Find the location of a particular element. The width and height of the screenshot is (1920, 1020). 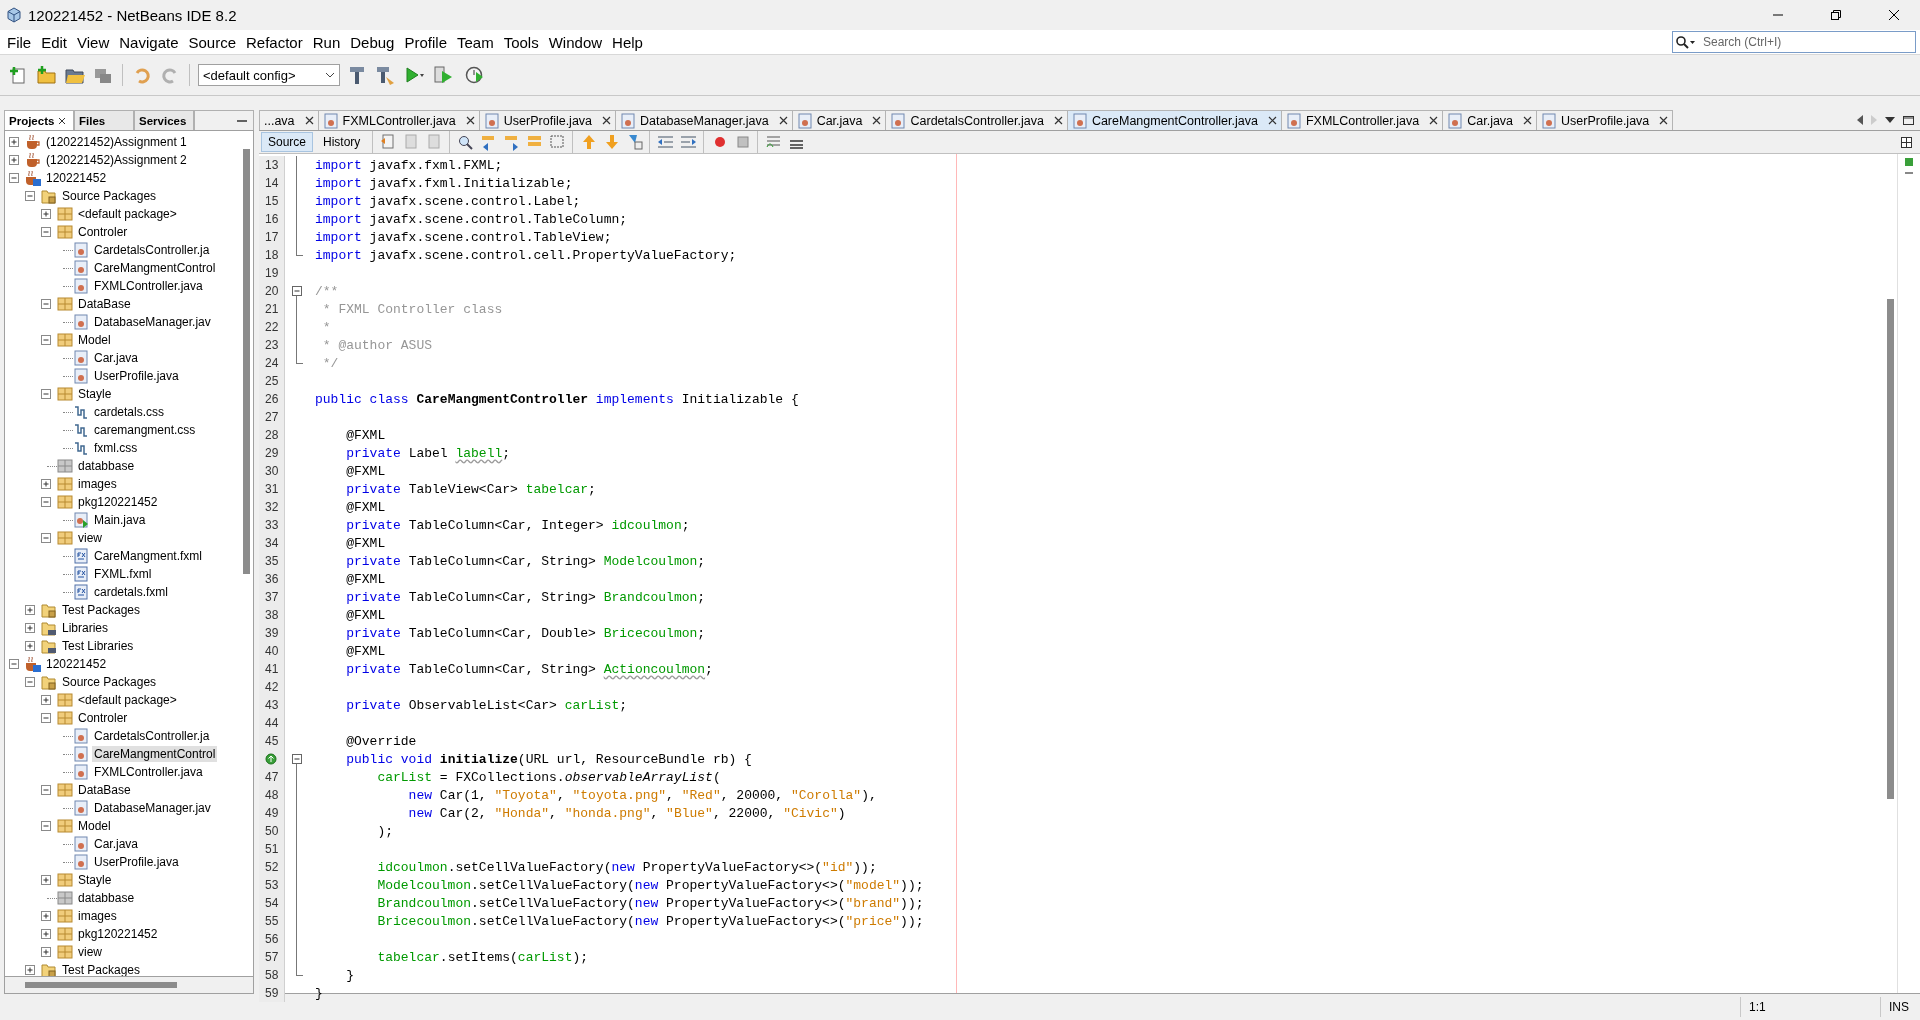

tree-item: cardetals.css is located at coordinates (129, 412).